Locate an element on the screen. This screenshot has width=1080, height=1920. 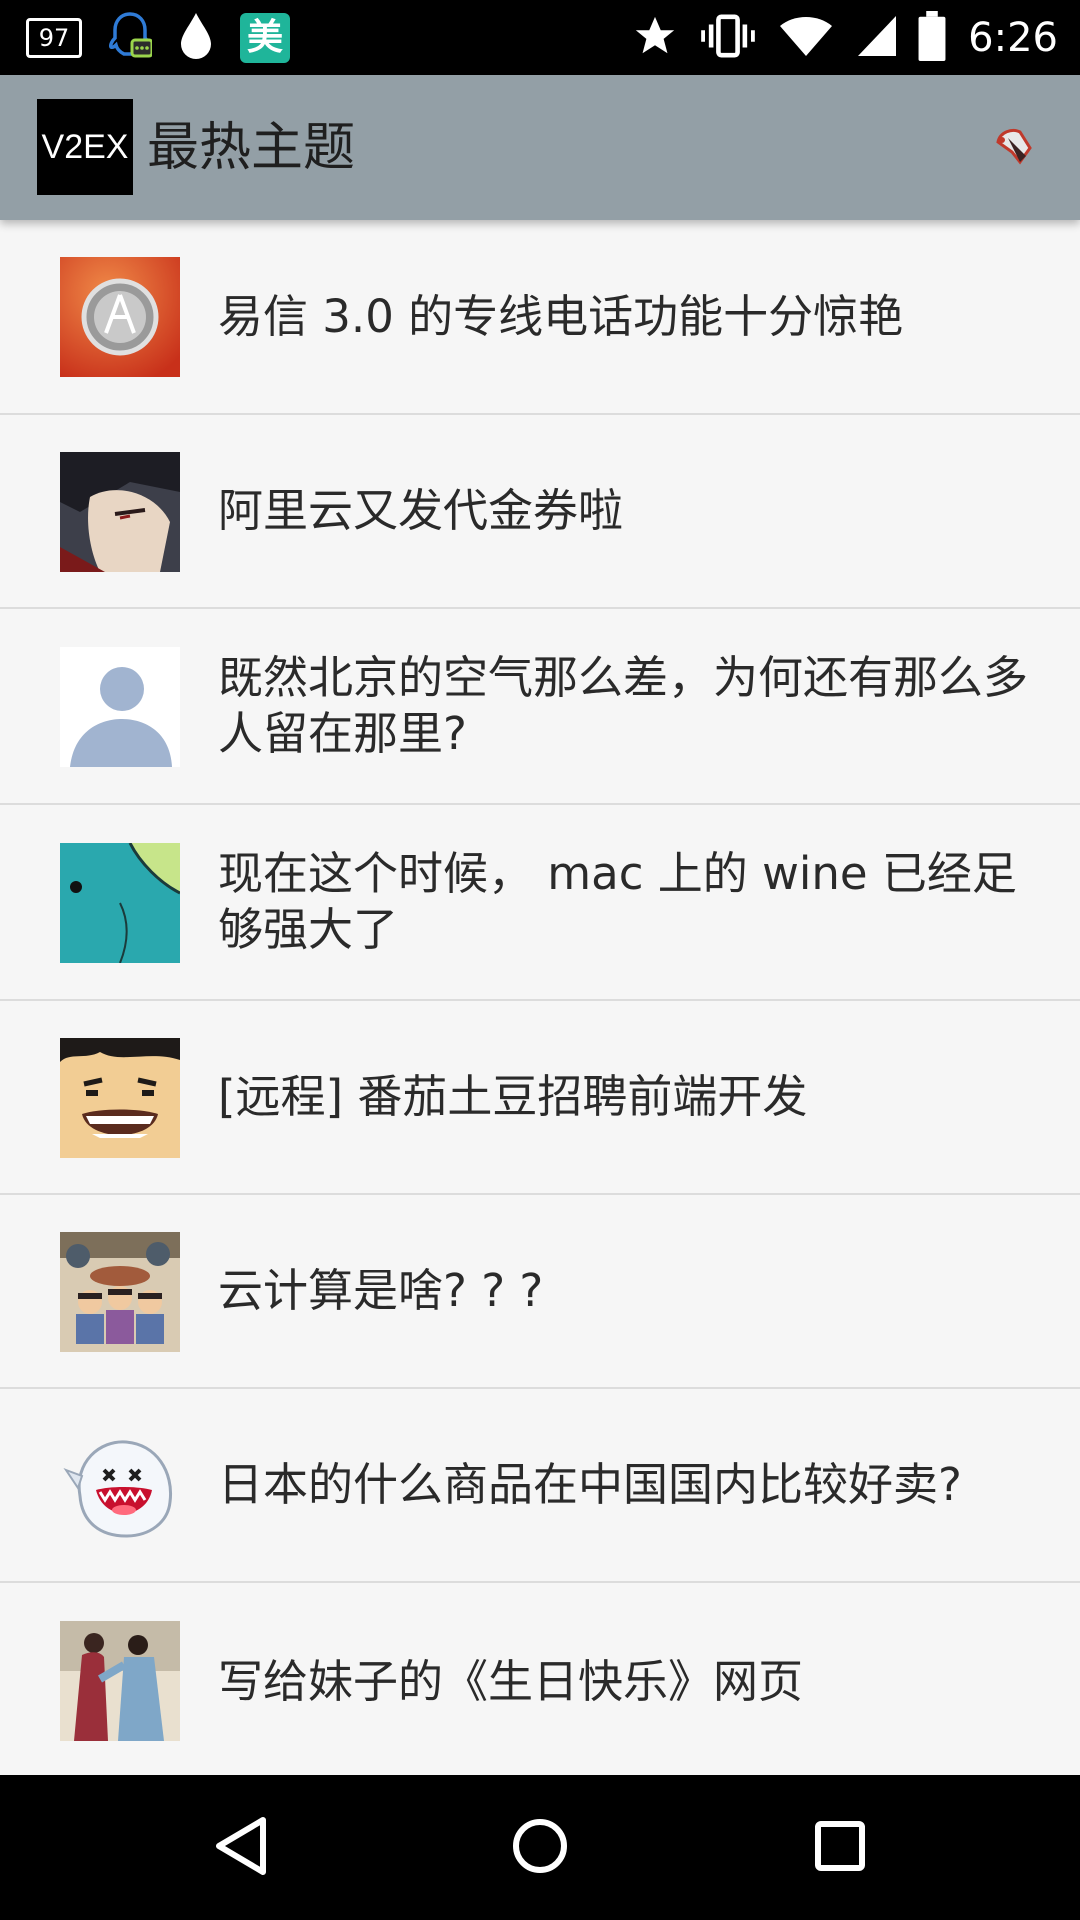
notification-count-icon: 97 is located at coordinates (54, 38).